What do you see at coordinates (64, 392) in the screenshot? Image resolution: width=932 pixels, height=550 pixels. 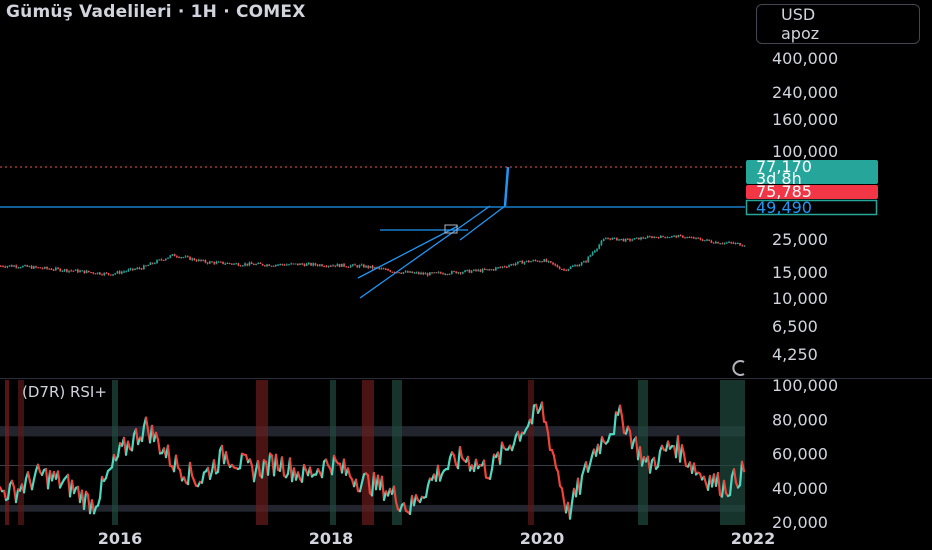 I see `indicator-title: (D7R) RSI+` at bounding box center [64, 392].